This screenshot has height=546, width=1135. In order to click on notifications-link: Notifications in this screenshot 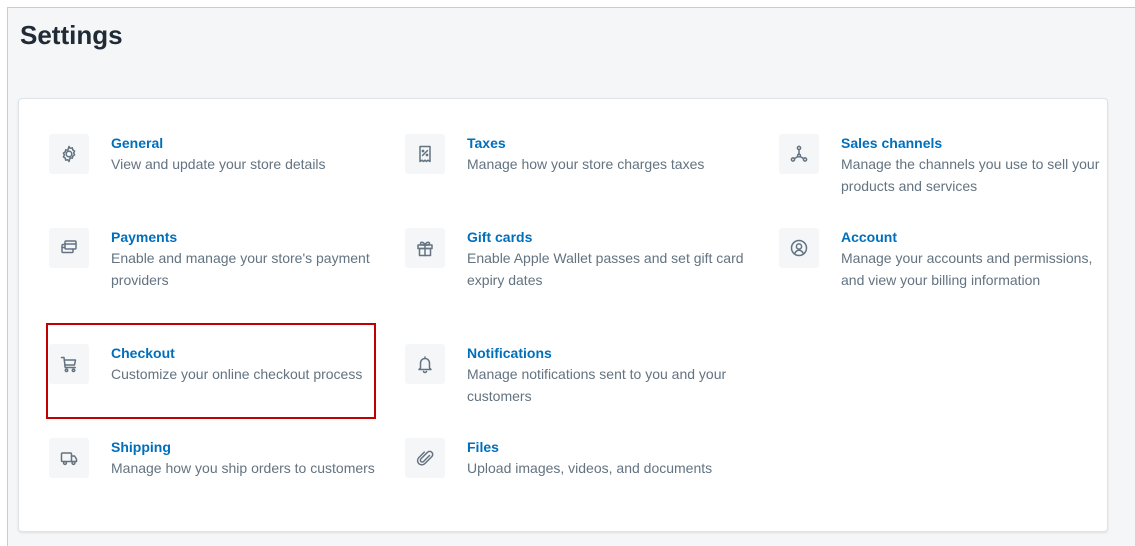, I will do `click(606, 353)`.